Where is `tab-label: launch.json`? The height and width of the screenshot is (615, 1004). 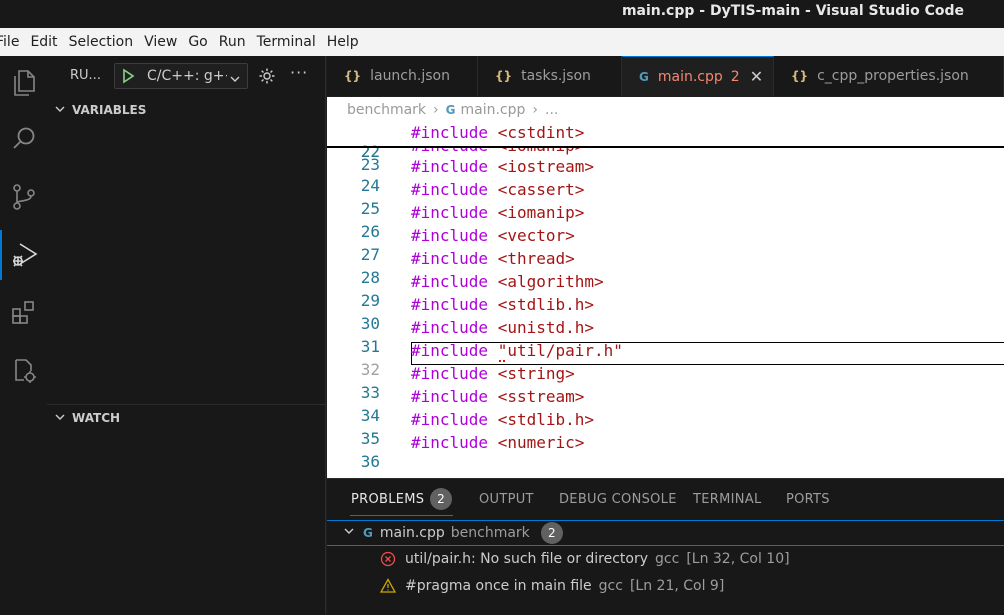
tab-label: launch.json is located at coordinates (410, 76).